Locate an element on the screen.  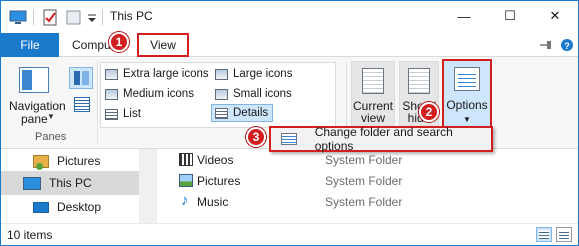
nav-item-label: Pictures is located at coordinates (79, 161).